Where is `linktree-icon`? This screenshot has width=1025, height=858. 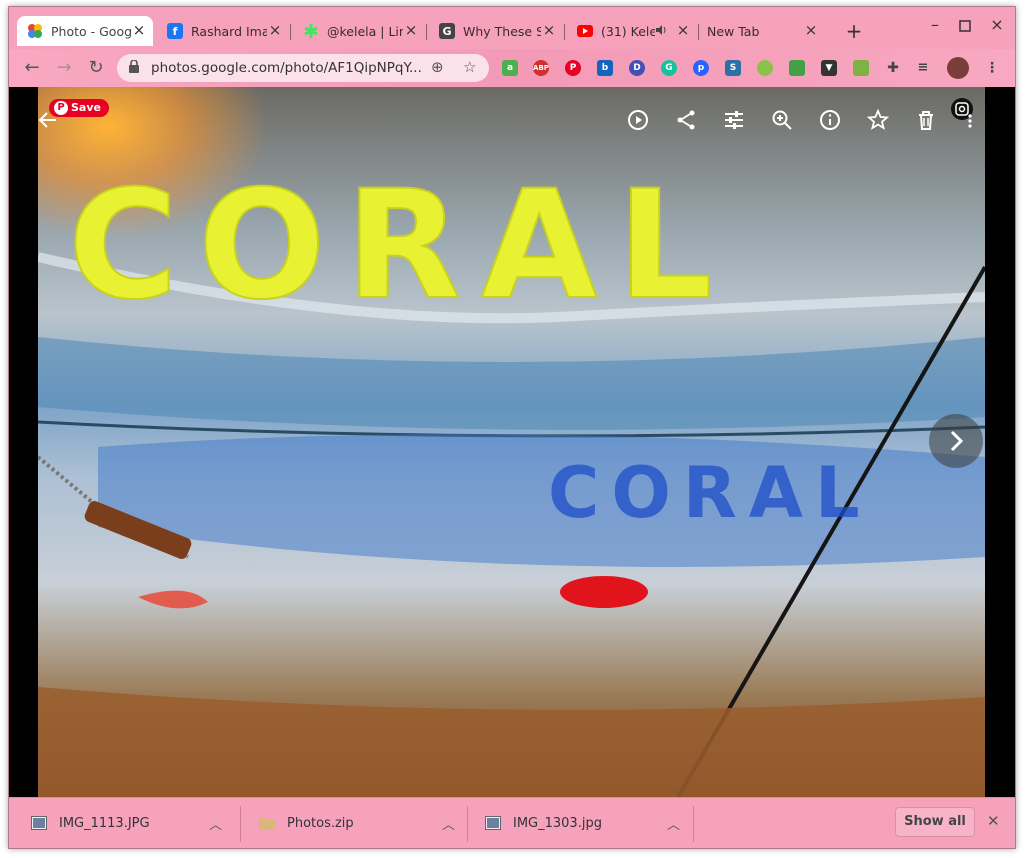
linktree-icon is located at coordinates (311, 31).